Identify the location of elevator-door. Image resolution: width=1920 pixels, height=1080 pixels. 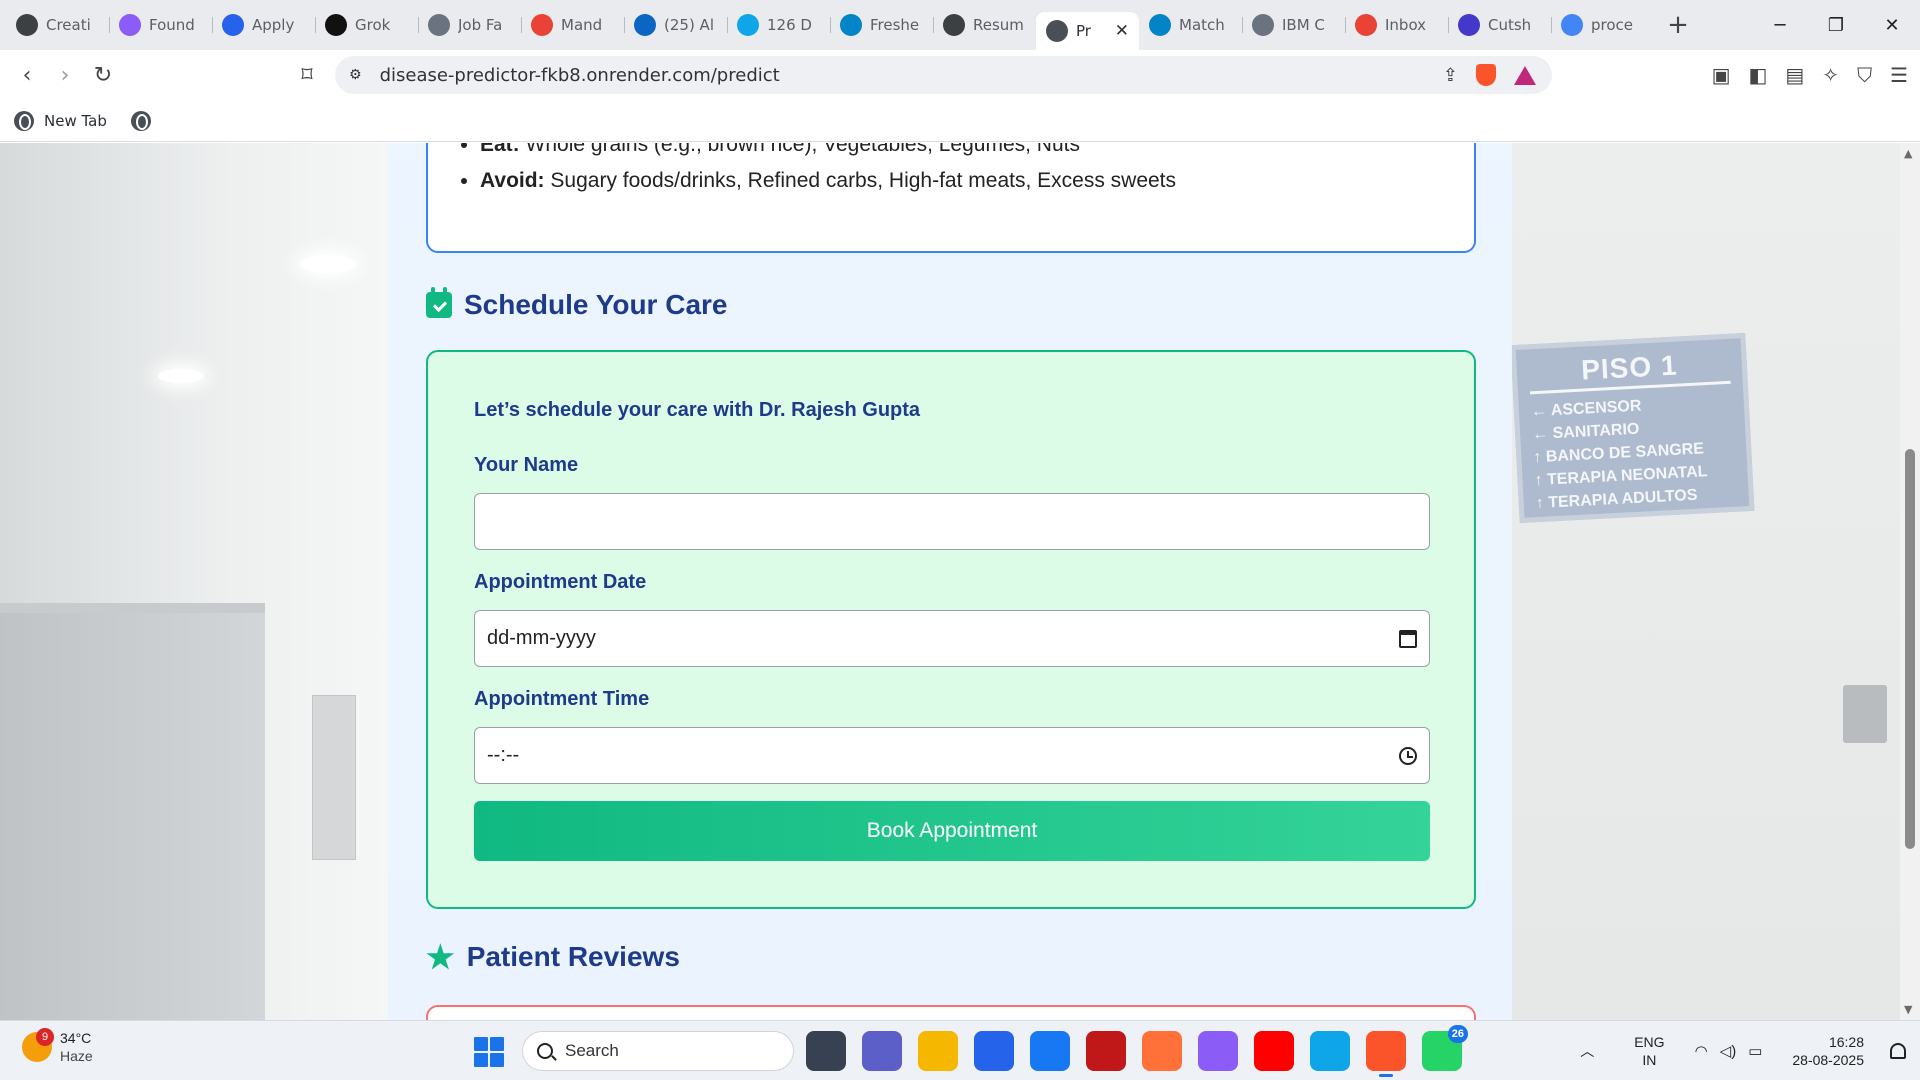
(132, 811).